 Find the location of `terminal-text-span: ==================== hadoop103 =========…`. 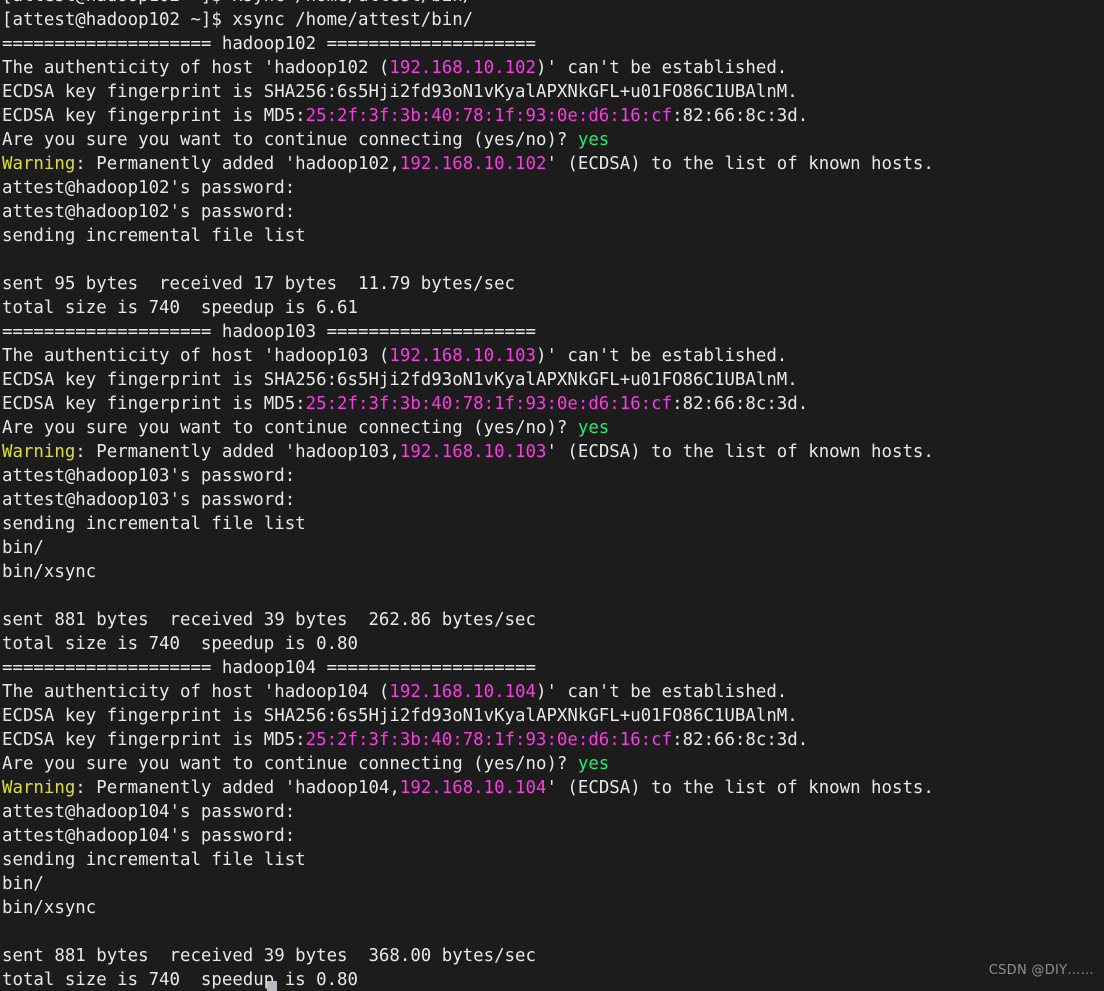

terminal-text-span: ==================== hadoop103 =========… is located at coordinates (269, 332).